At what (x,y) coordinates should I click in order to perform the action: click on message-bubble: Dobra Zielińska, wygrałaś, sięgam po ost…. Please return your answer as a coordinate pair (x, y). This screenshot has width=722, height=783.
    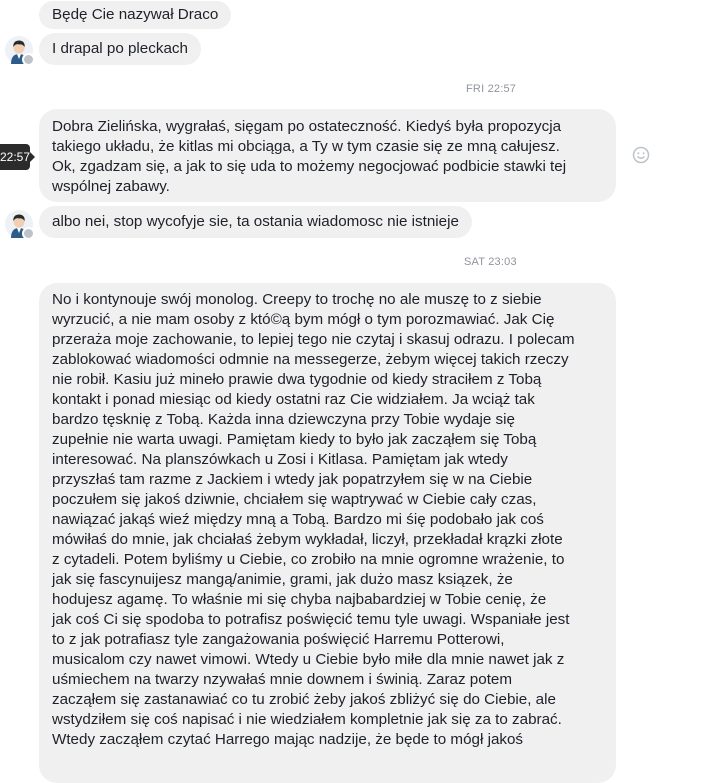
    Looking at the image, I should click on (327, 155).